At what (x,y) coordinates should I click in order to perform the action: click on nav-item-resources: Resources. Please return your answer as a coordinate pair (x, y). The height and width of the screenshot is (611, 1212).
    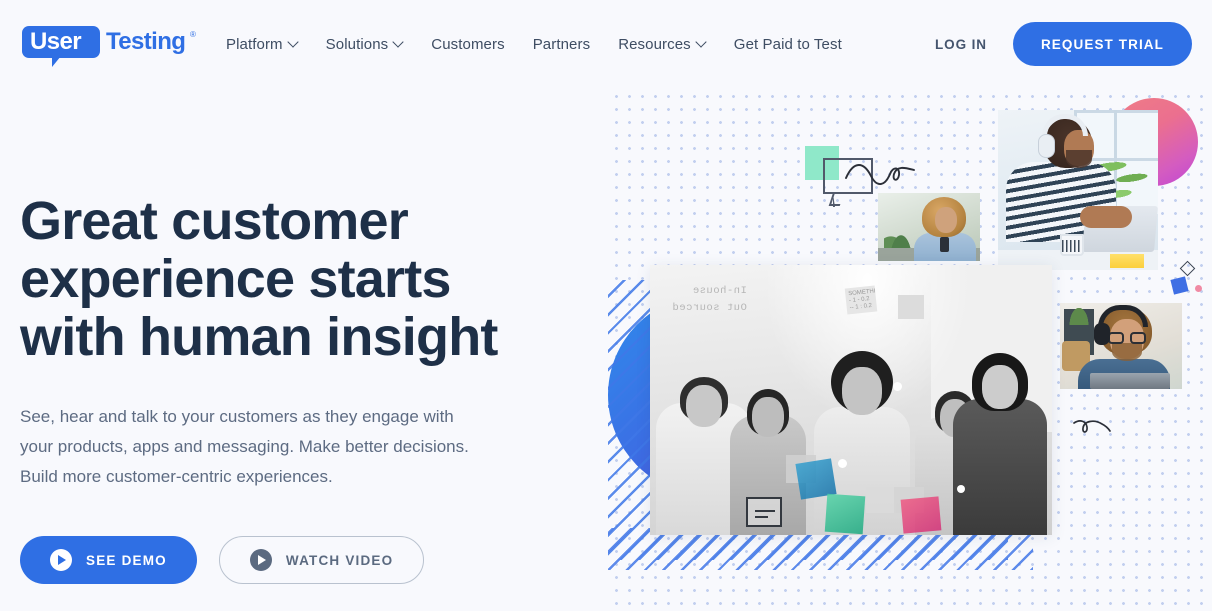
    Looking at the image, I should click on (662, 44).